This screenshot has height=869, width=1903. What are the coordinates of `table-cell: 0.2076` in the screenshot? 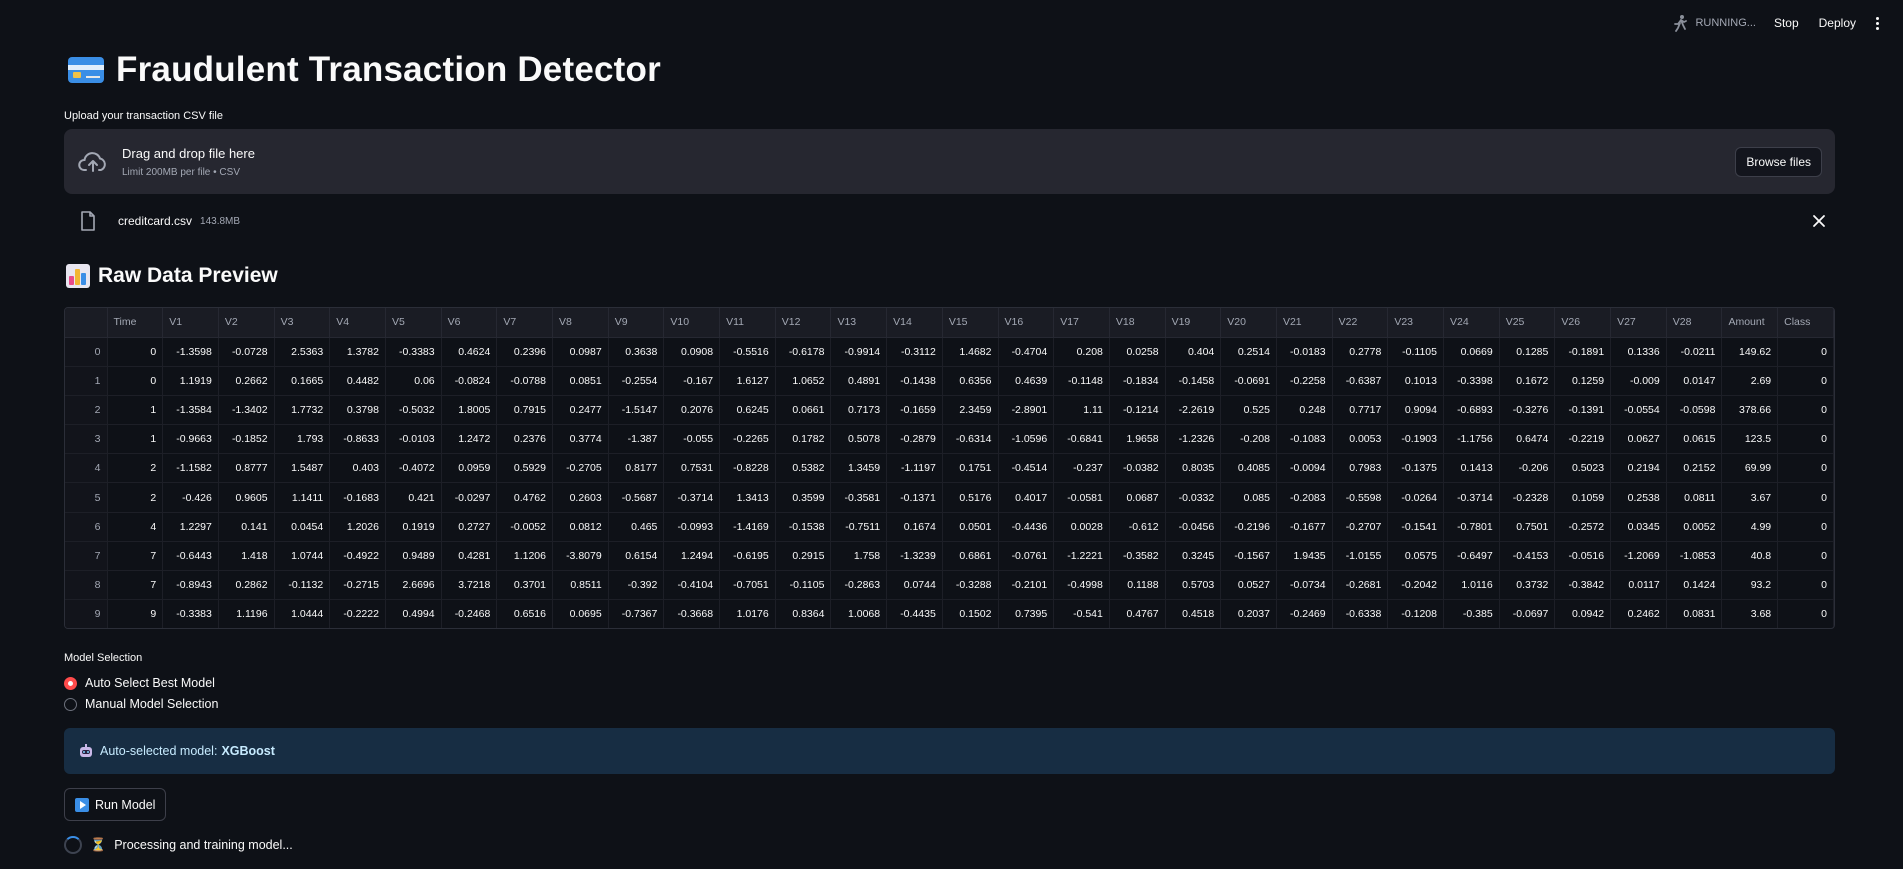 It's located at (692, 410).